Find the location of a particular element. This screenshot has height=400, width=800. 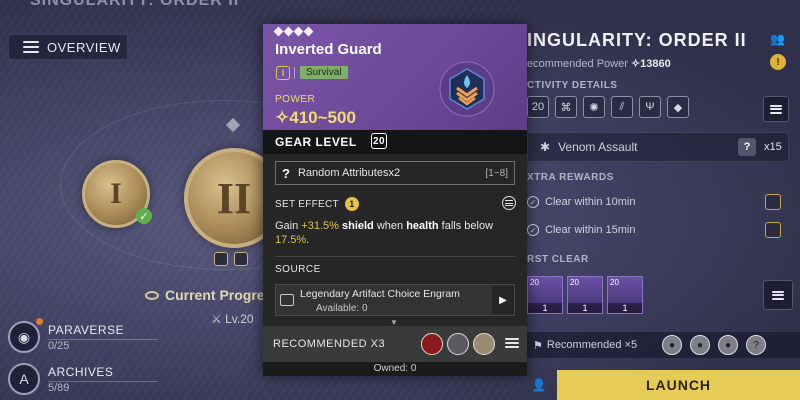

modifier-icon: ✺ is located at coordinates (594, 107).